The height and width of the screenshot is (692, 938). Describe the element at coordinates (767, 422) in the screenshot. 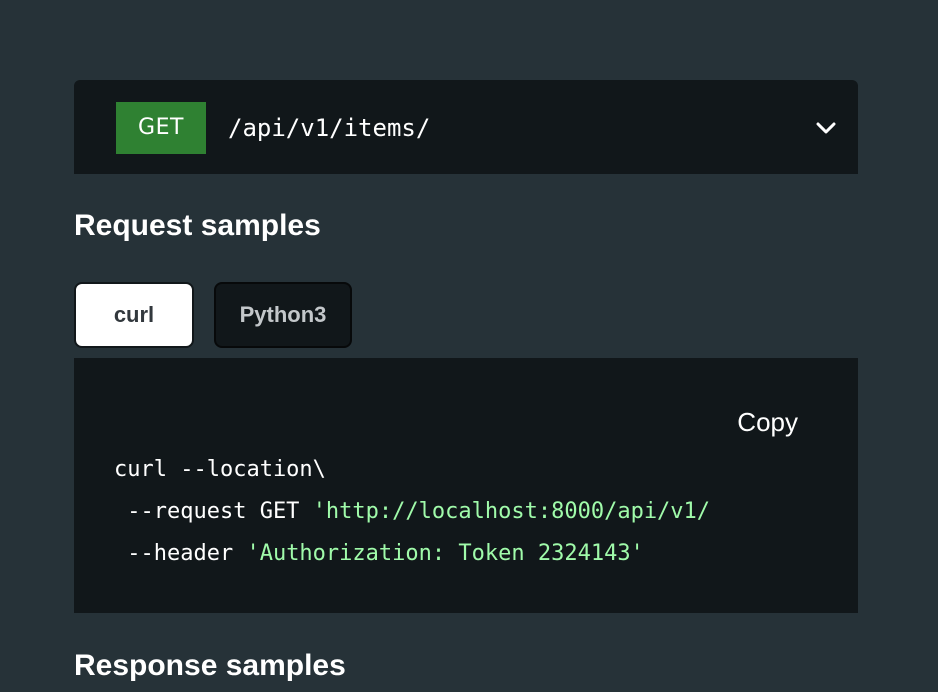

I see `copy-button: Copy` at that location.